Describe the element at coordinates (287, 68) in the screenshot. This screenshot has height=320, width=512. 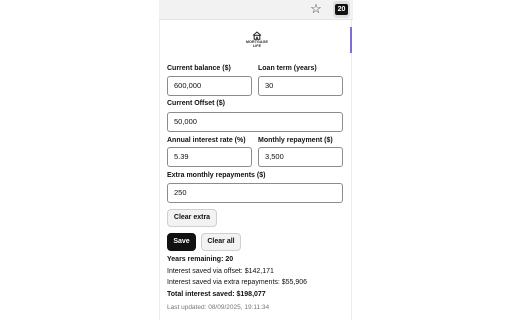
I see `loan-term-label: Loan term (years)` at that location.